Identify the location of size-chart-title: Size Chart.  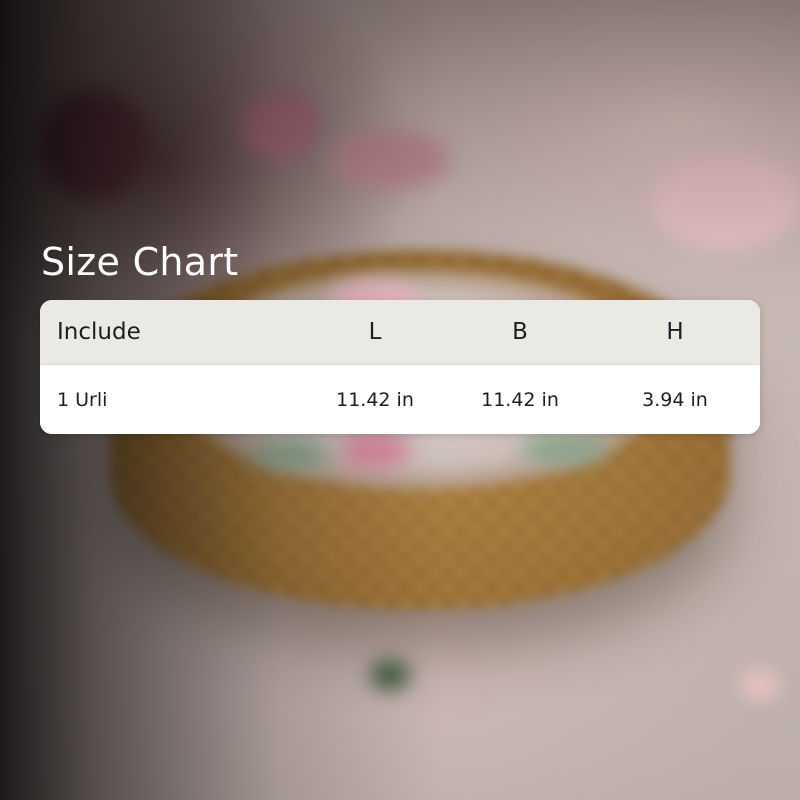
(140, 262).